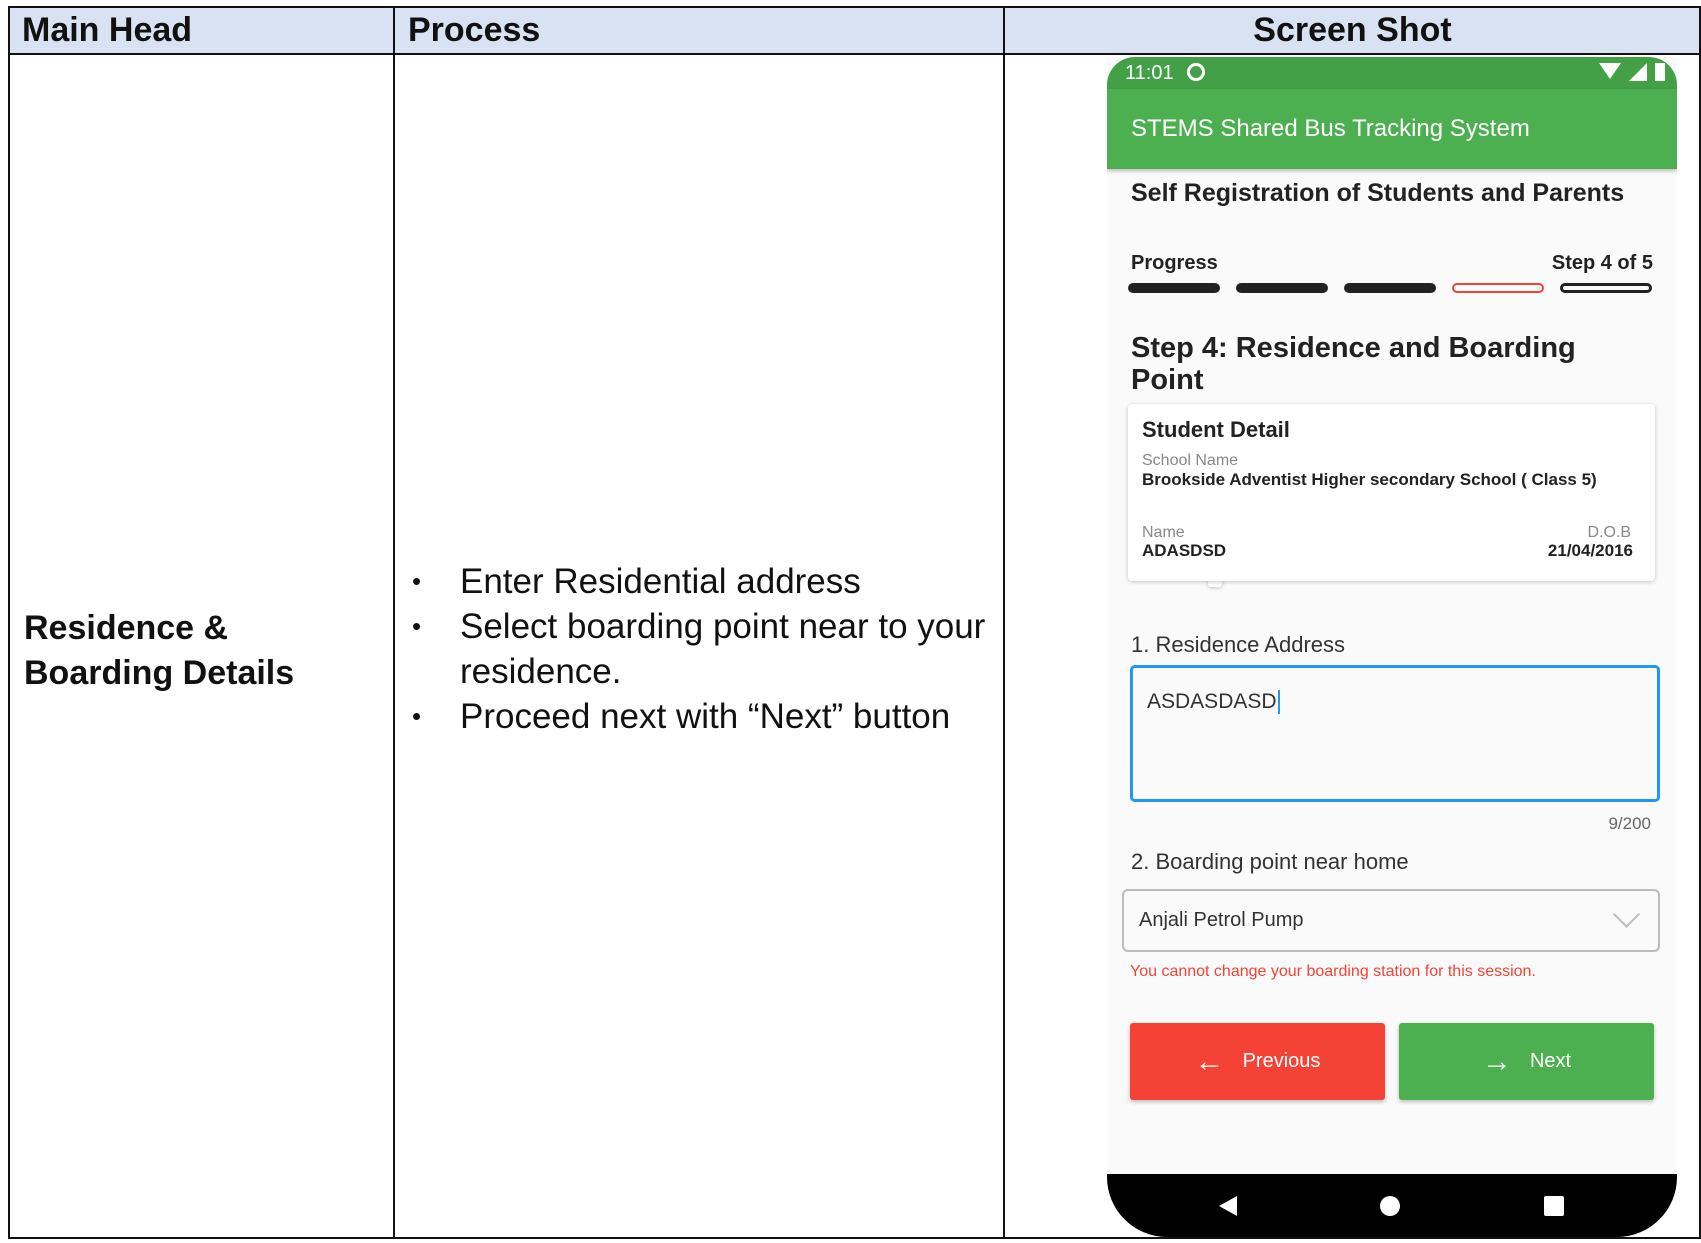 The height and width of the screenshot is (1243, 1701). What do you see at coordinates (1526, 1061) in the screenshot?
I see `next-button: → Next` at bounding box center [1526, 1061].